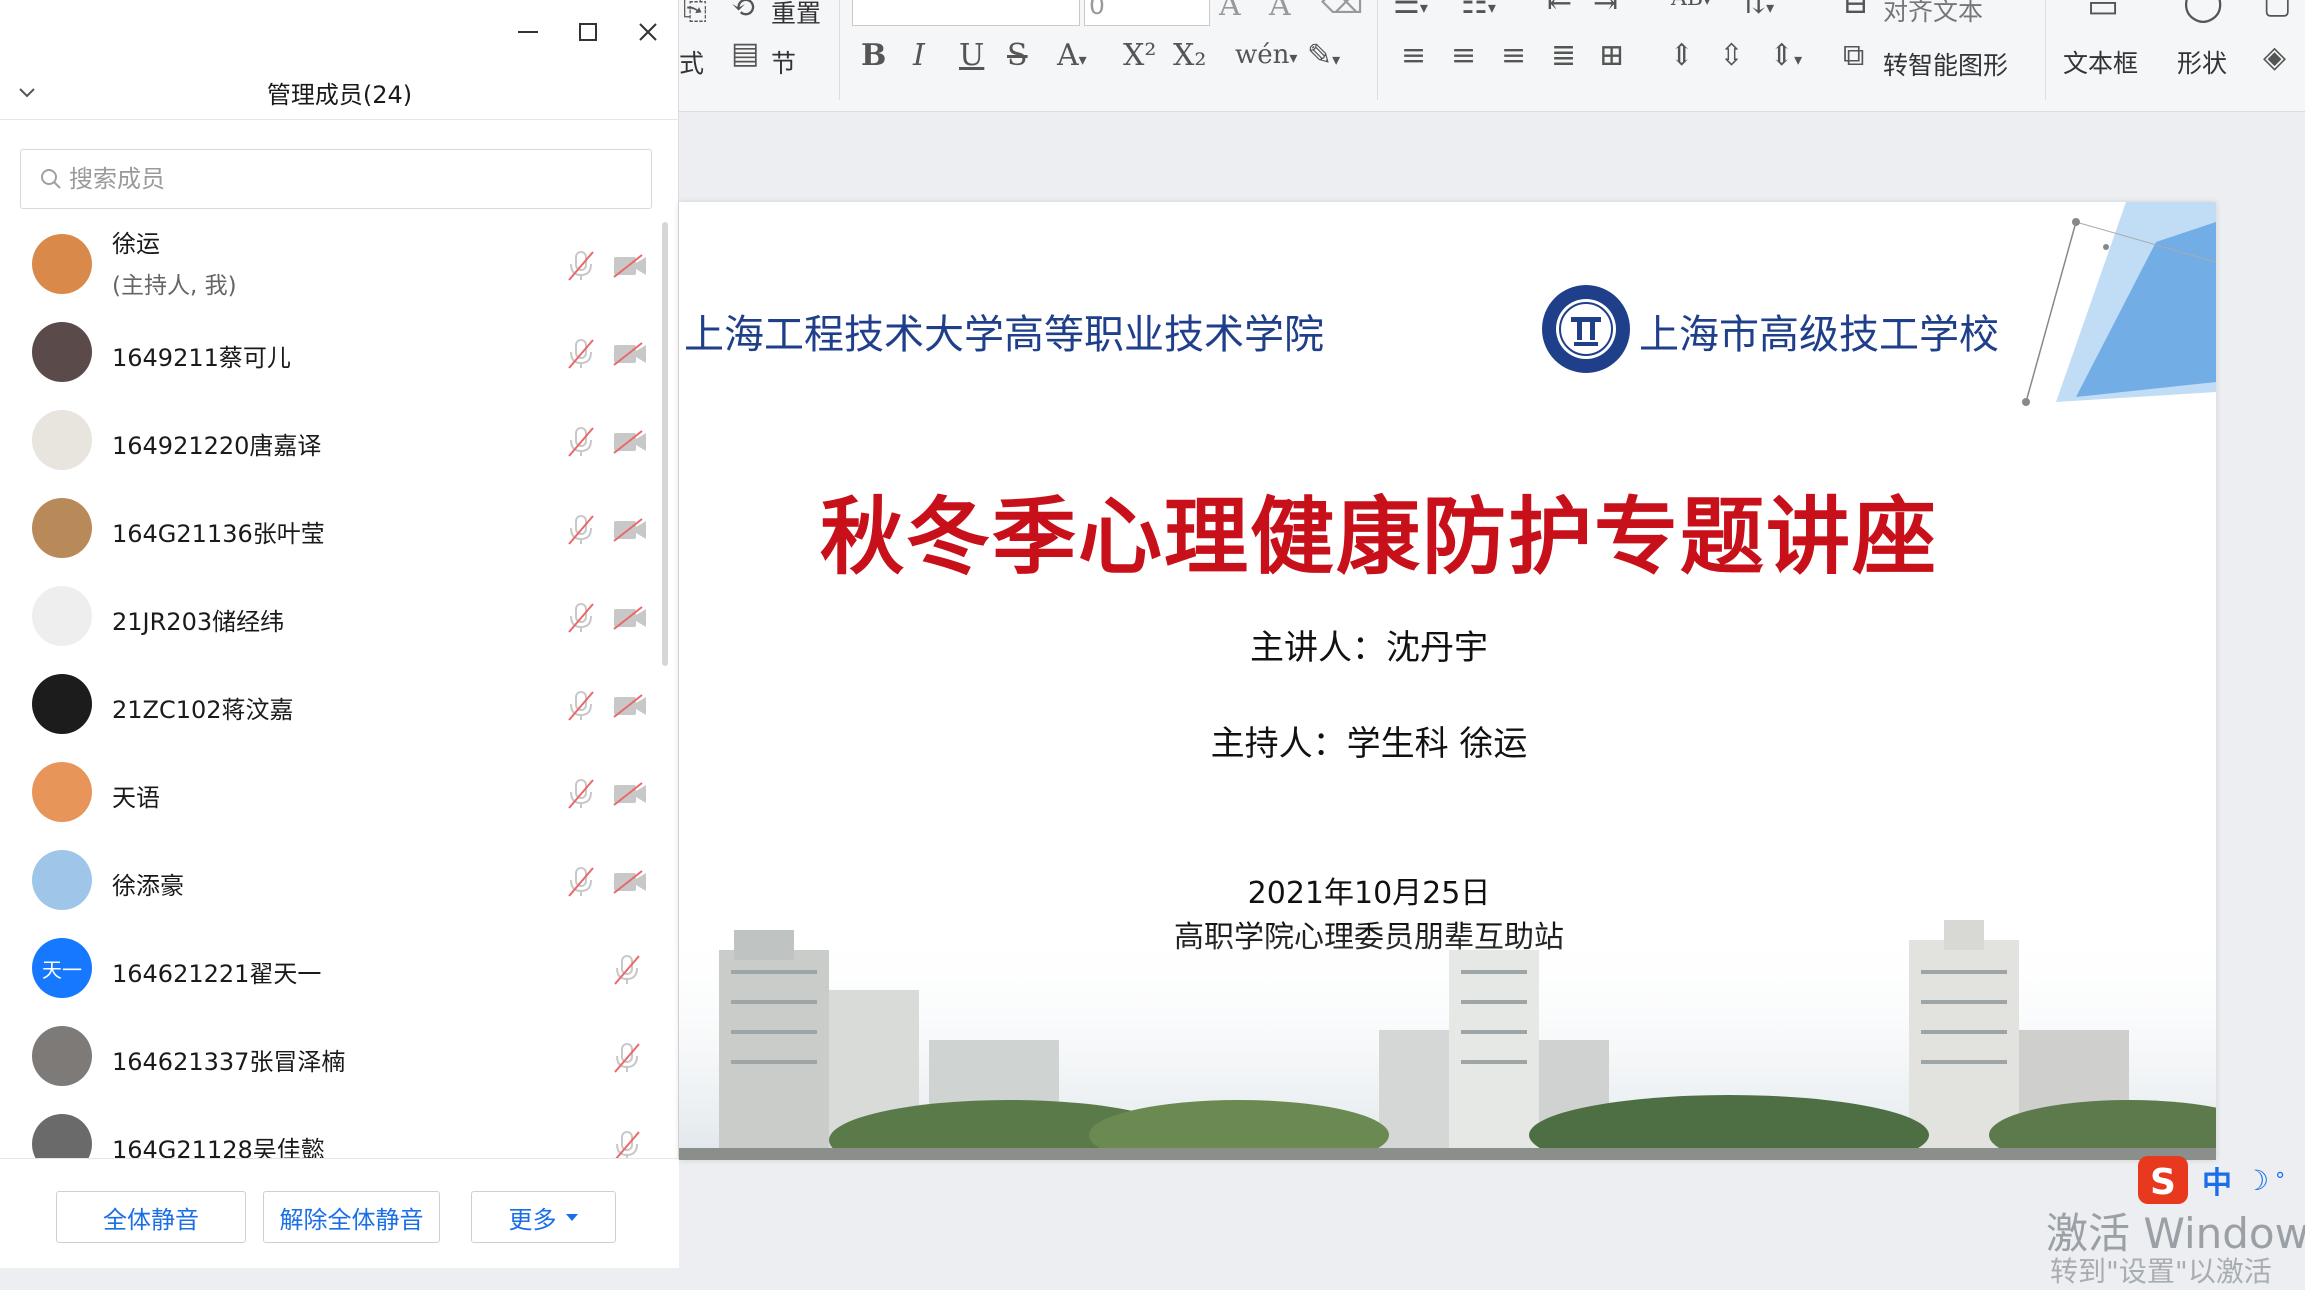 This screenshot has width=2305, height=1290. Describe the element at coordinates (330, 440) in the screenshot. I see `member-row: 164921220唐嘉译` at that location.